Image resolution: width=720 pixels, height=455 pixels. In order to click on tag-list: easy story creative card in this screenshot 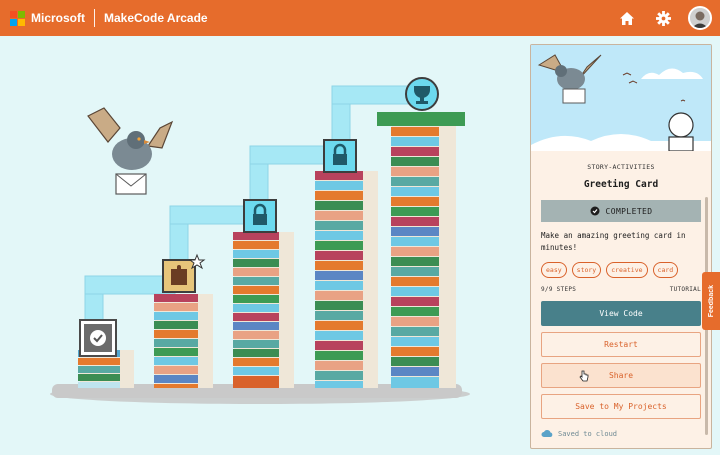, I will do `click(621, 270)`.